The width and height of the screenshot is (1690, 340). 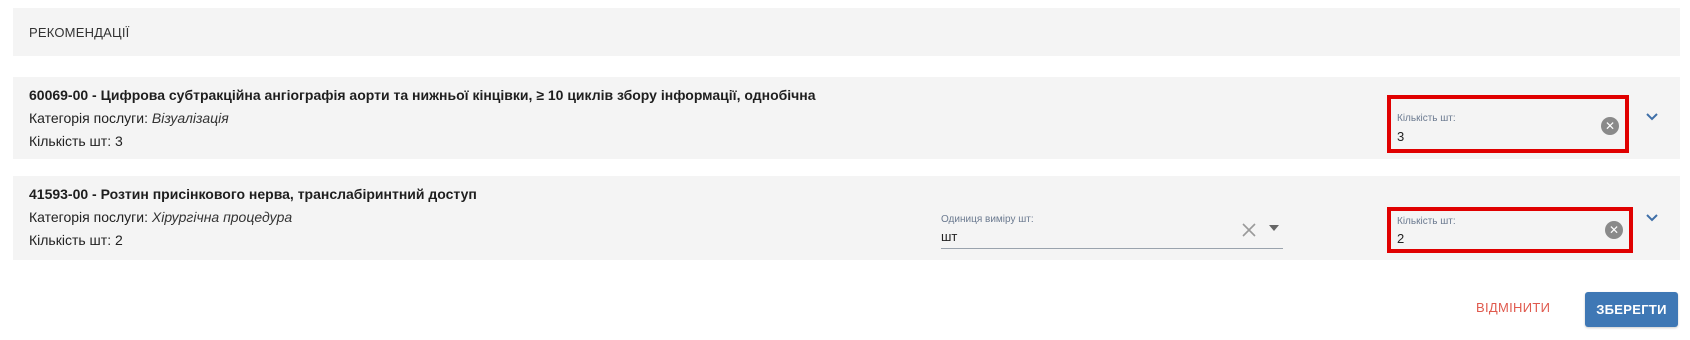 What do you see at coordinates (190, 118) in the screenshot?
I see `category-value: Візуалізація` at bounding box center [190, 118].